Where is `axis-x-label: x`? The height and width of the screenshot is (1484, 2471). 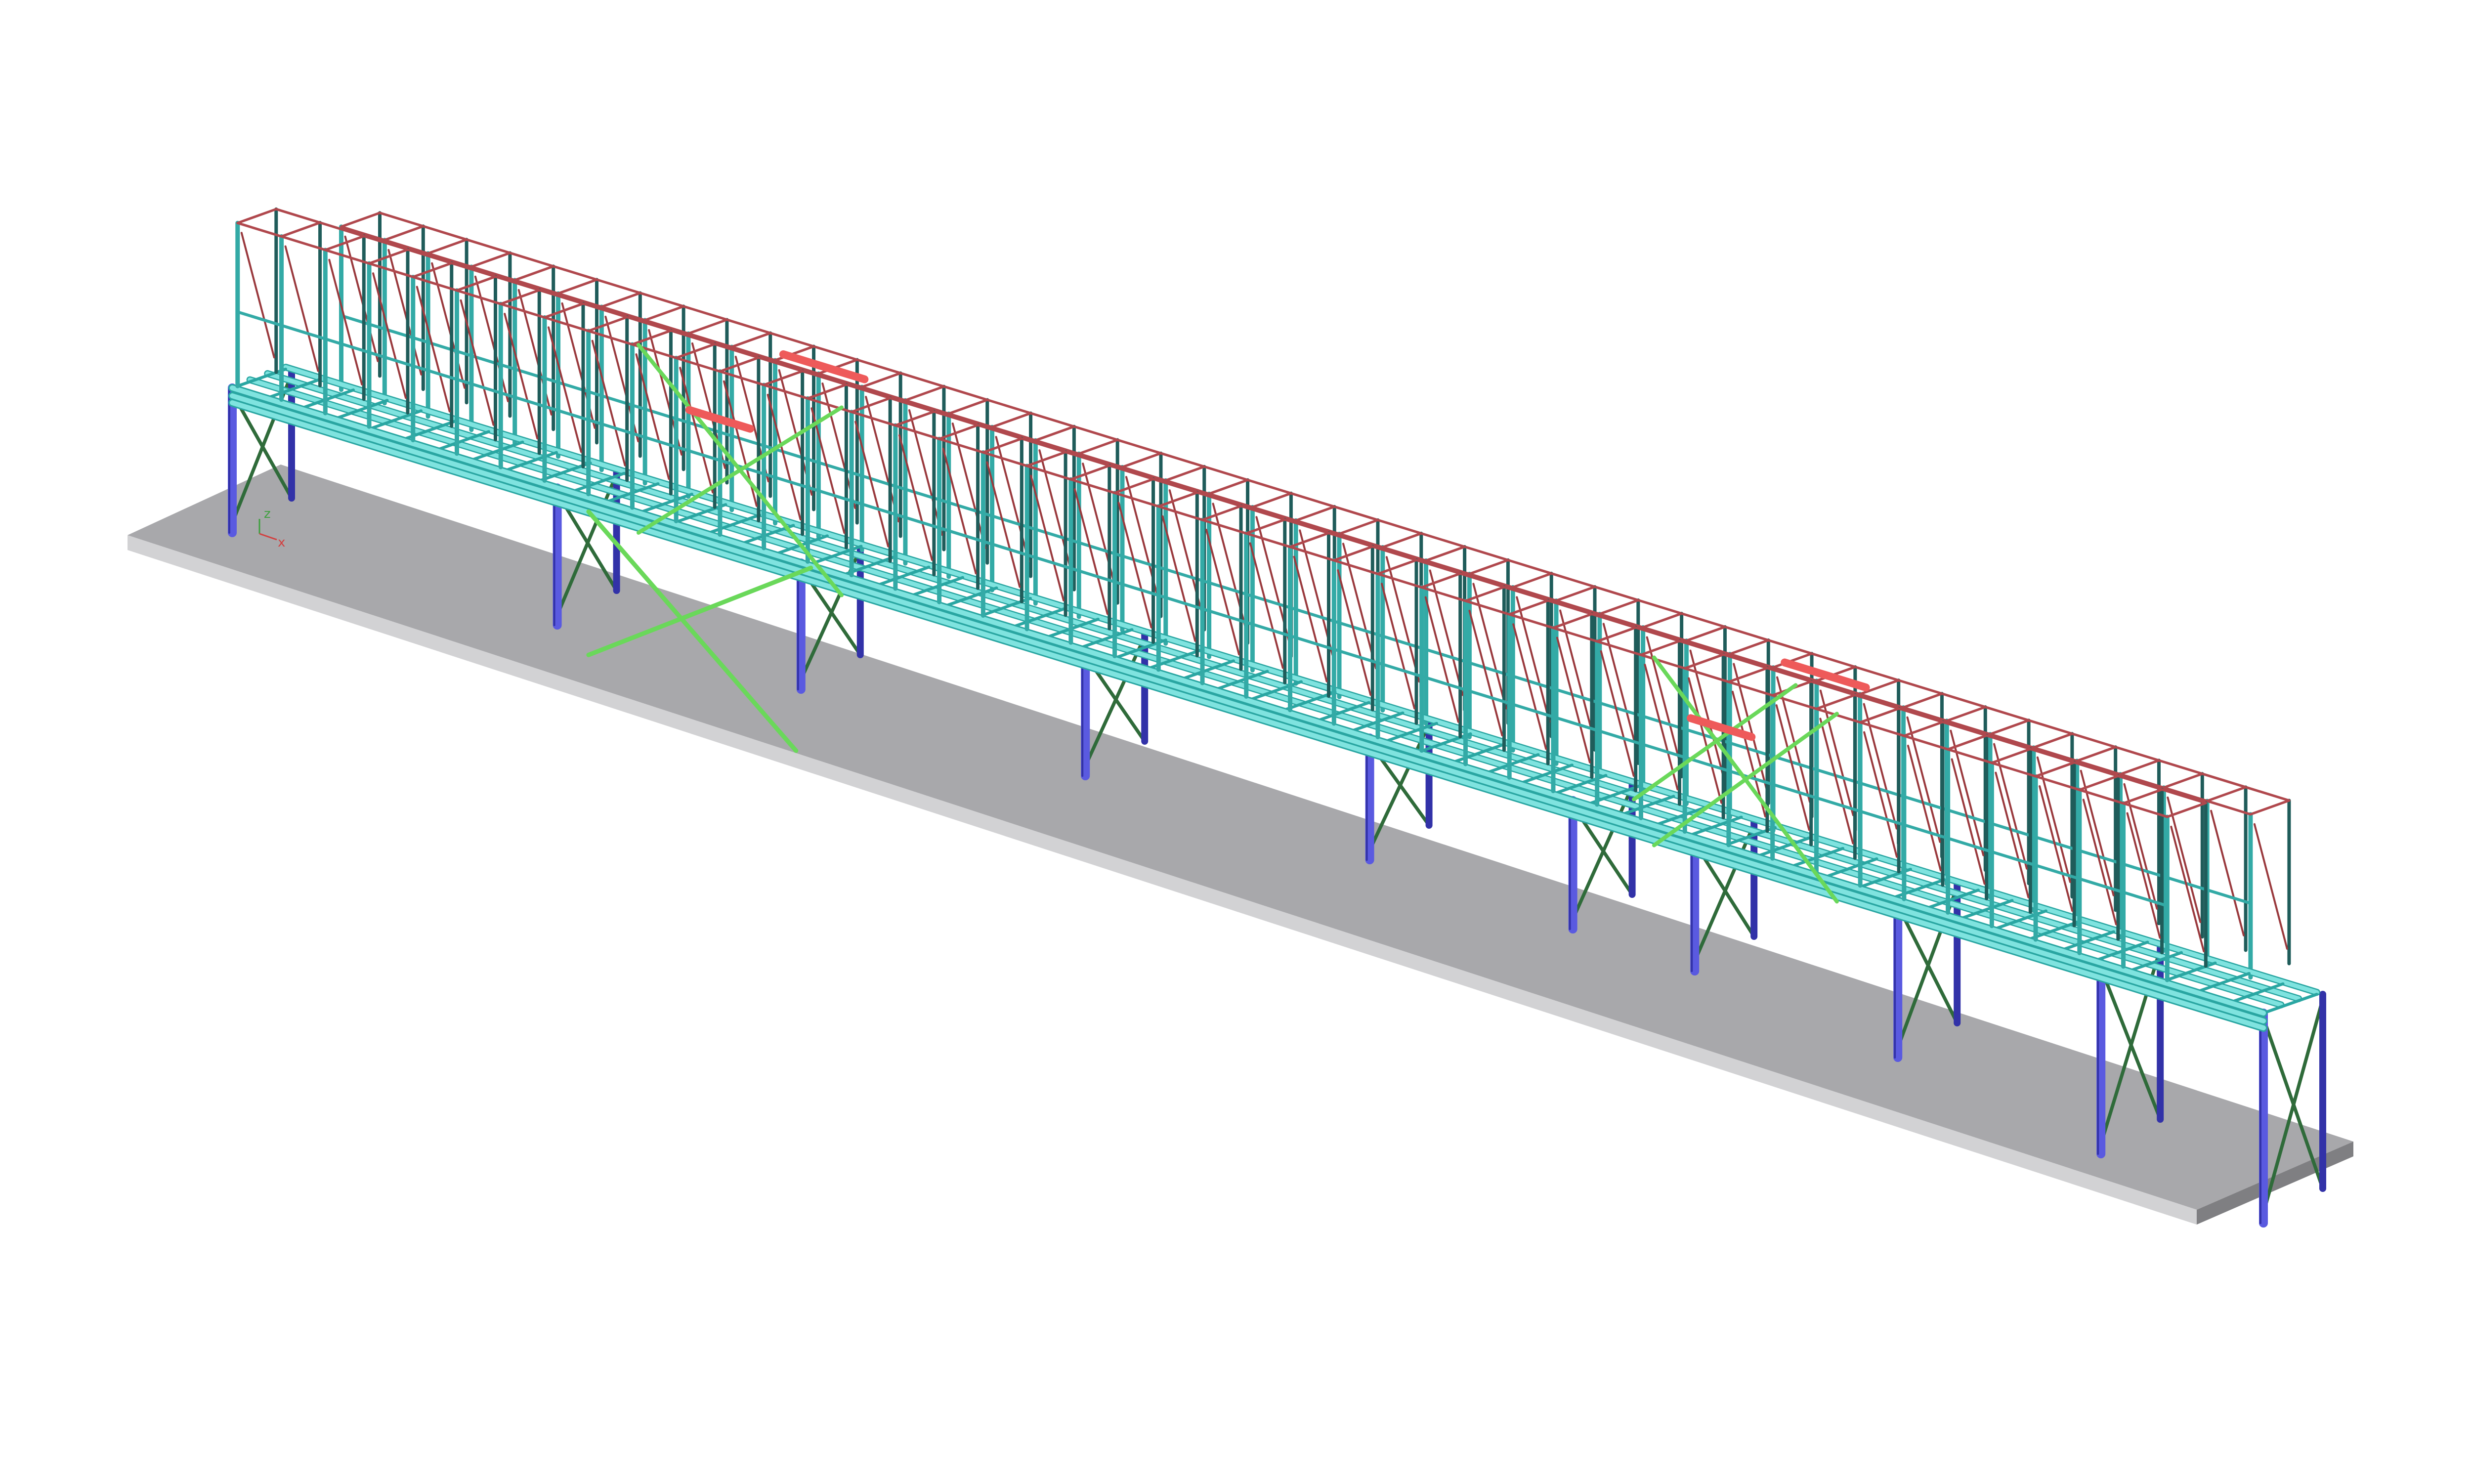 axis-x-label: x is located at coordinates (281, 542).